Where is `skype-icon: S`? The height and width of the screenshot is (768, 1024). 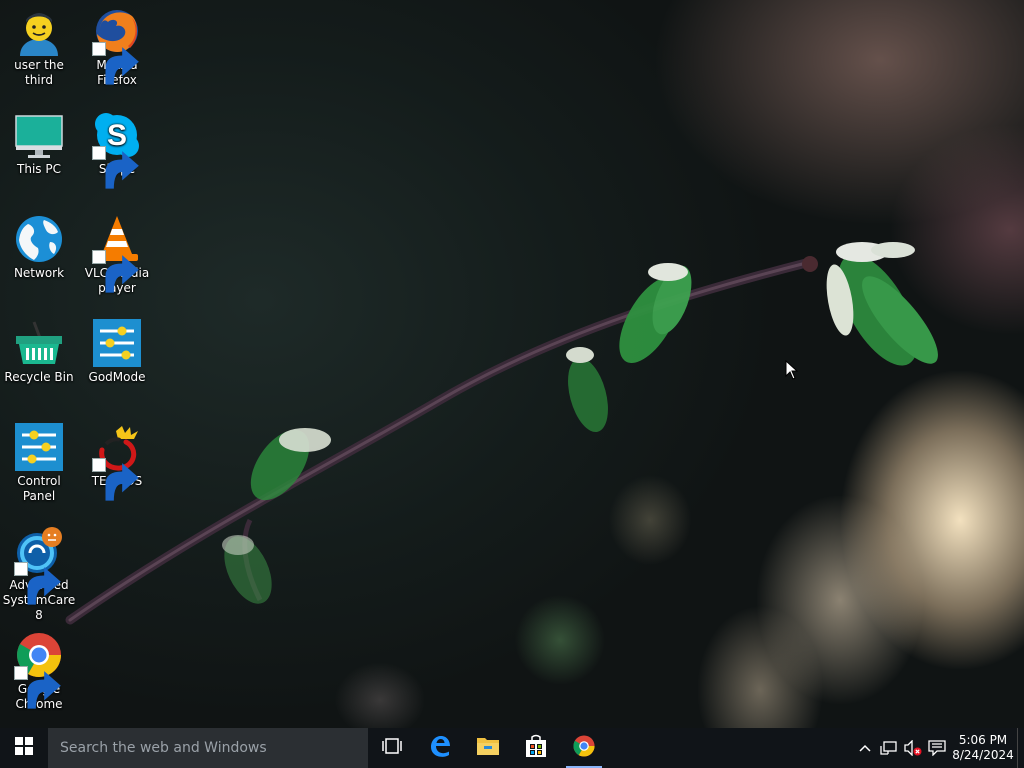 skype-icon: S is located at coordinates (117, 149).